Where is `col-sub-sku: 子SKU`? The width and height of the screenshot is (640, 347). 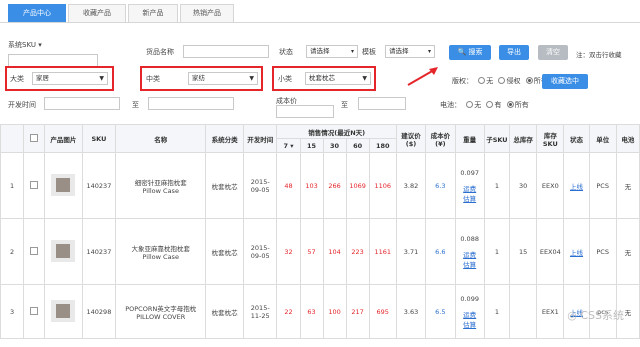 col-sub-sku: 子SKU is located at coordinates (496, 138).